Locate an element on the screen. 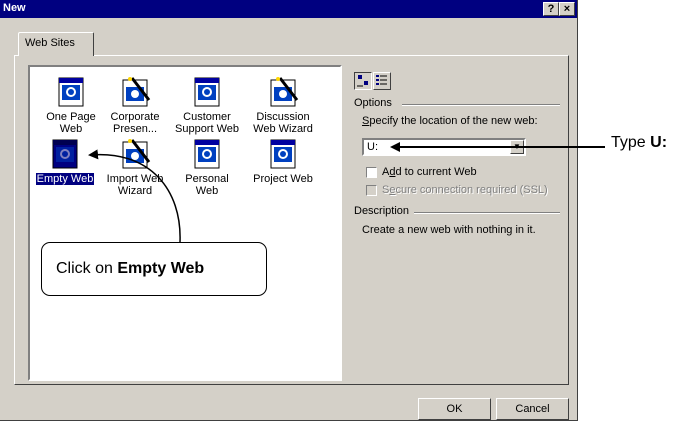 This screenshot has height=426, width=681. type-instruction: Type U: is located at coordinates (639, 143).